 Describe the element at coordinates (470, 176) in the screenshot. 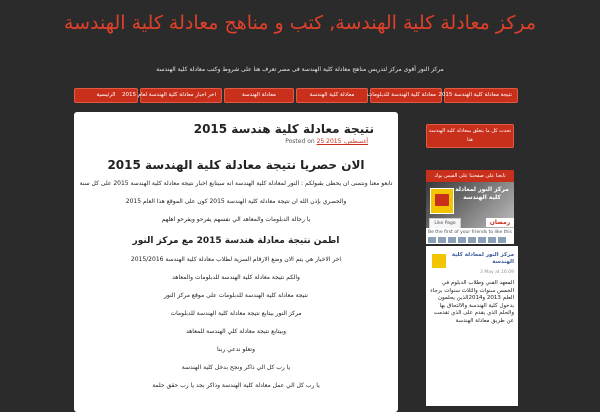

I see `fb-widget-header: تابعنا على صفحتنا على الفيس بوك` at that location.